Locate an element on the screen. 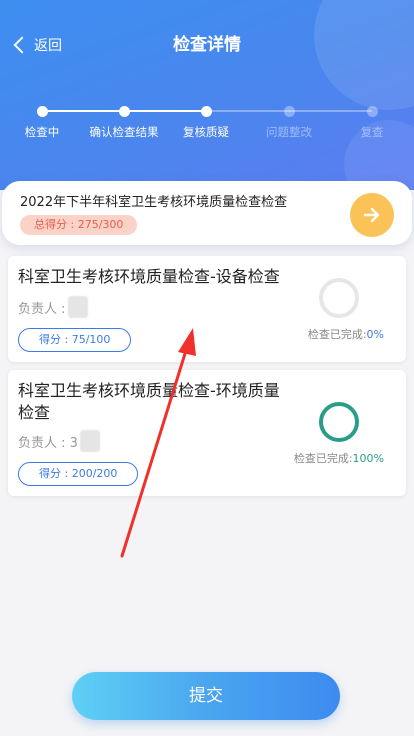 Image resolution: width=414 pixels, height=736 pixels. submit-button: 提交 is located at coordinates (206, 696).